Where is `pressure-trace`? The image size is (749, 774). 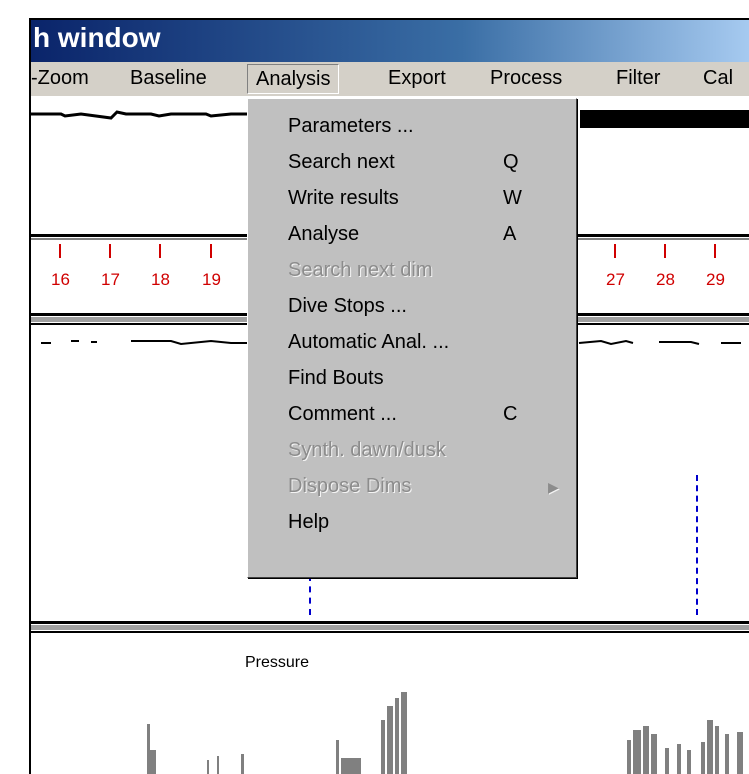 pressure-trace is located at coordinates (445, 733).